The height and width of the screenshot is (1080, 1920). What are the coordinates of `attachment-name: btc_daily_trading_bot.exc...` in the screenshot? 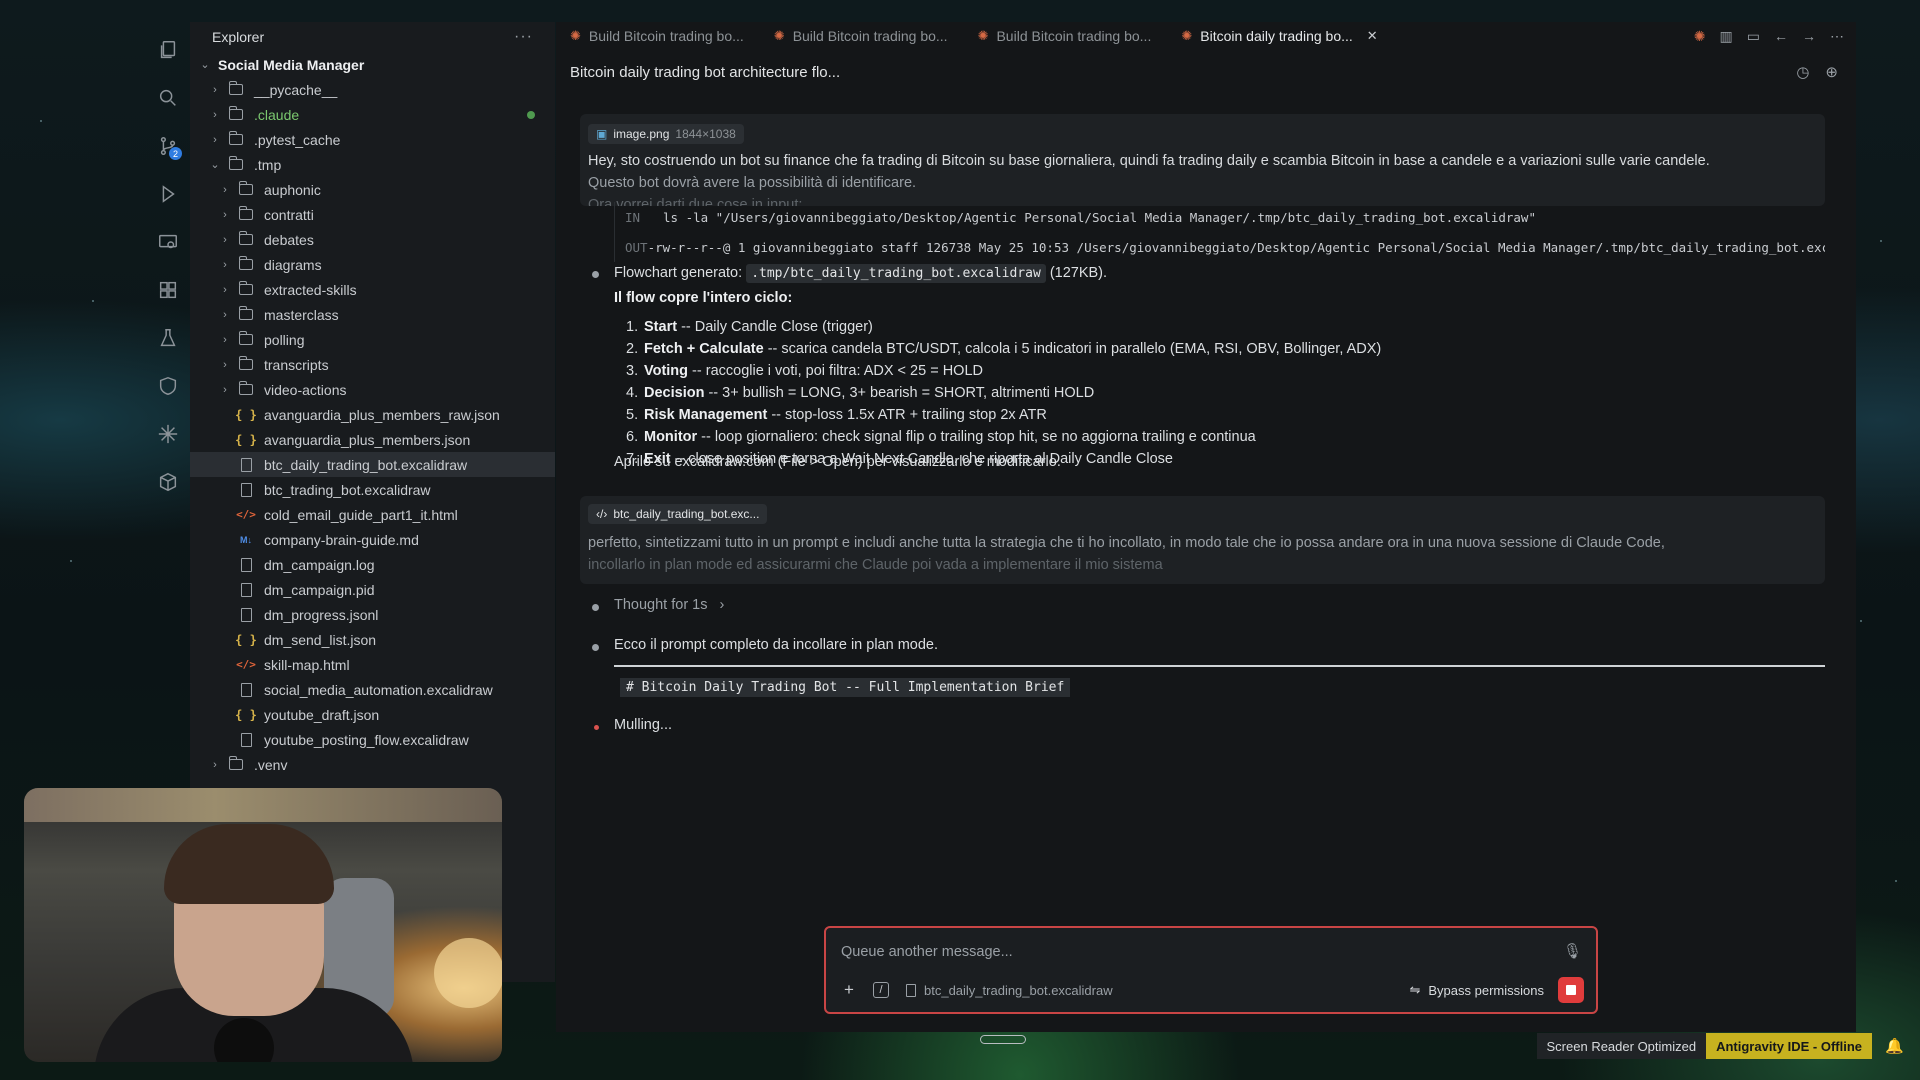 It's located at (686, 514).